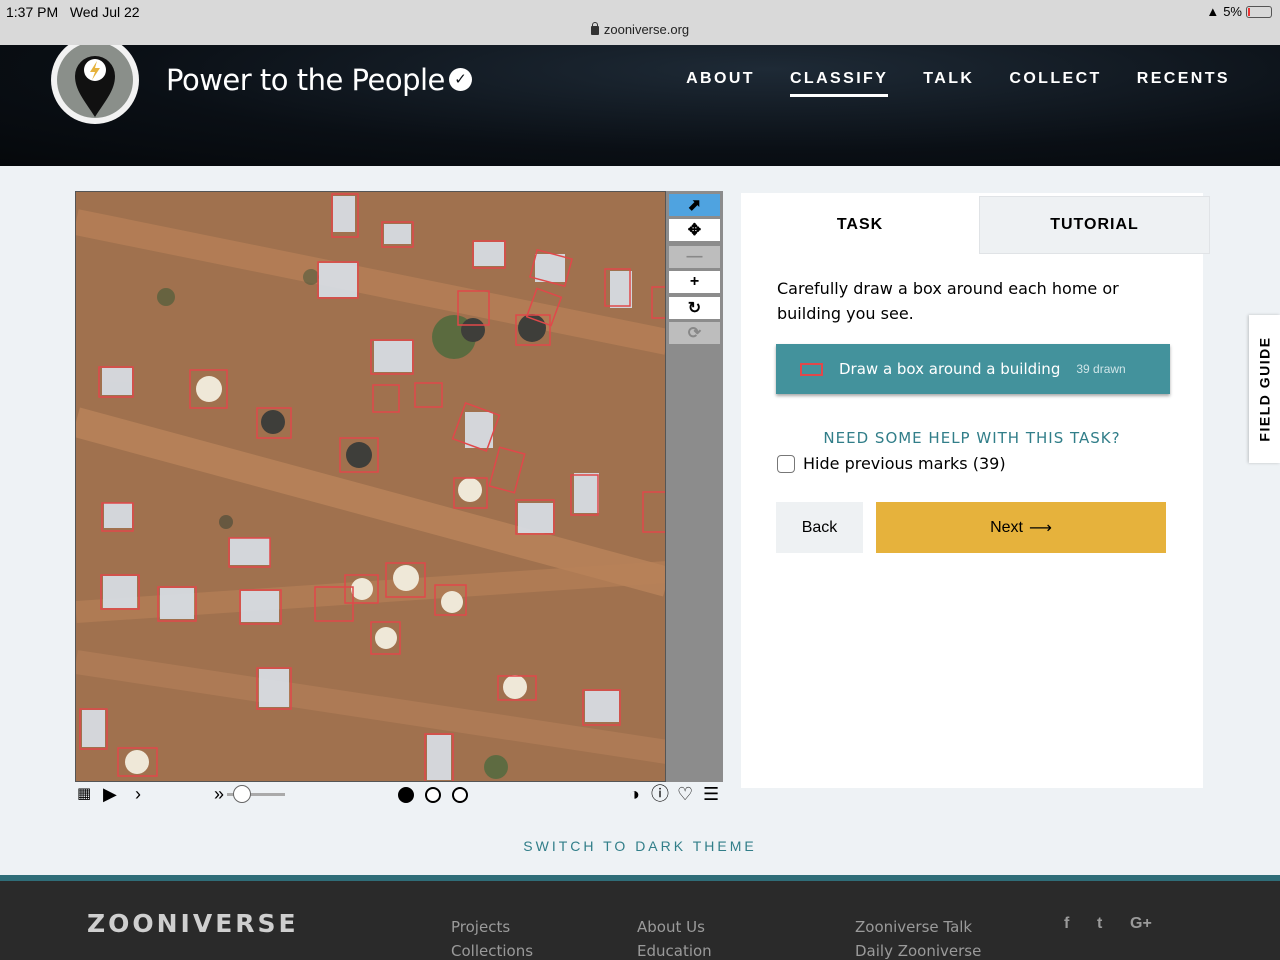  Describe the element at coordinates (1066, 924) in the screenshot. I see `facebook-icon: f` at that location.